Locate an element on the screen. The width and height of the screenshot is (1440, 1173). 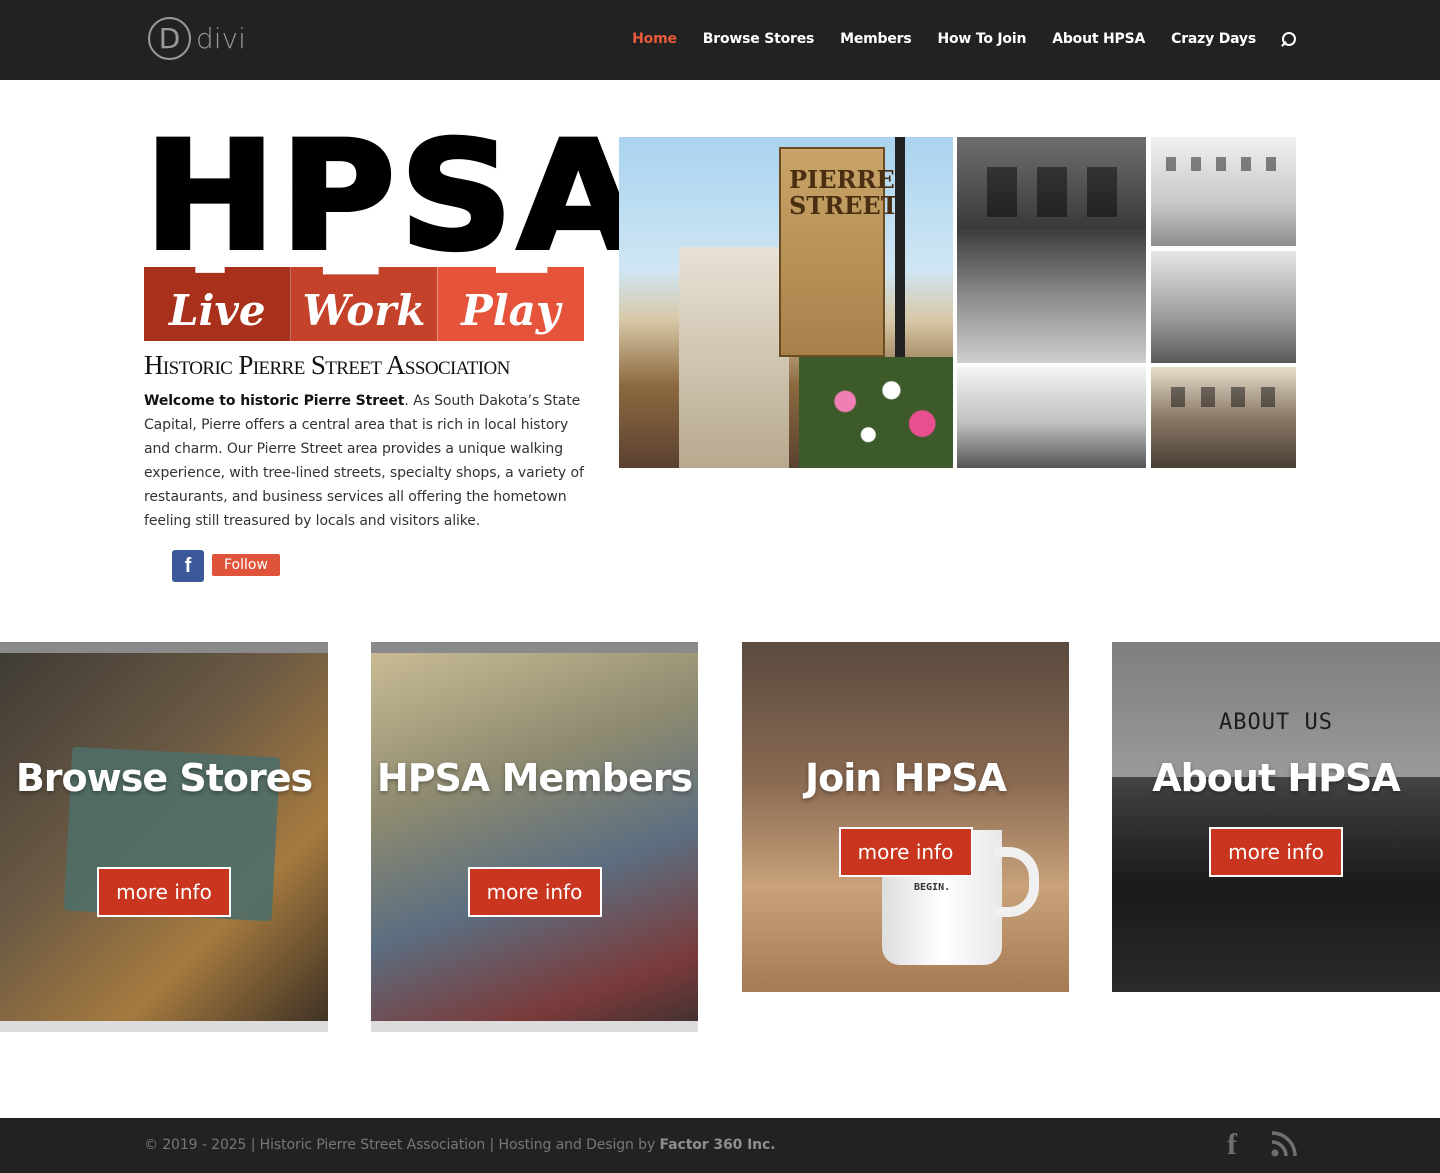
mug-handle is located at coordinates (1016, 882).